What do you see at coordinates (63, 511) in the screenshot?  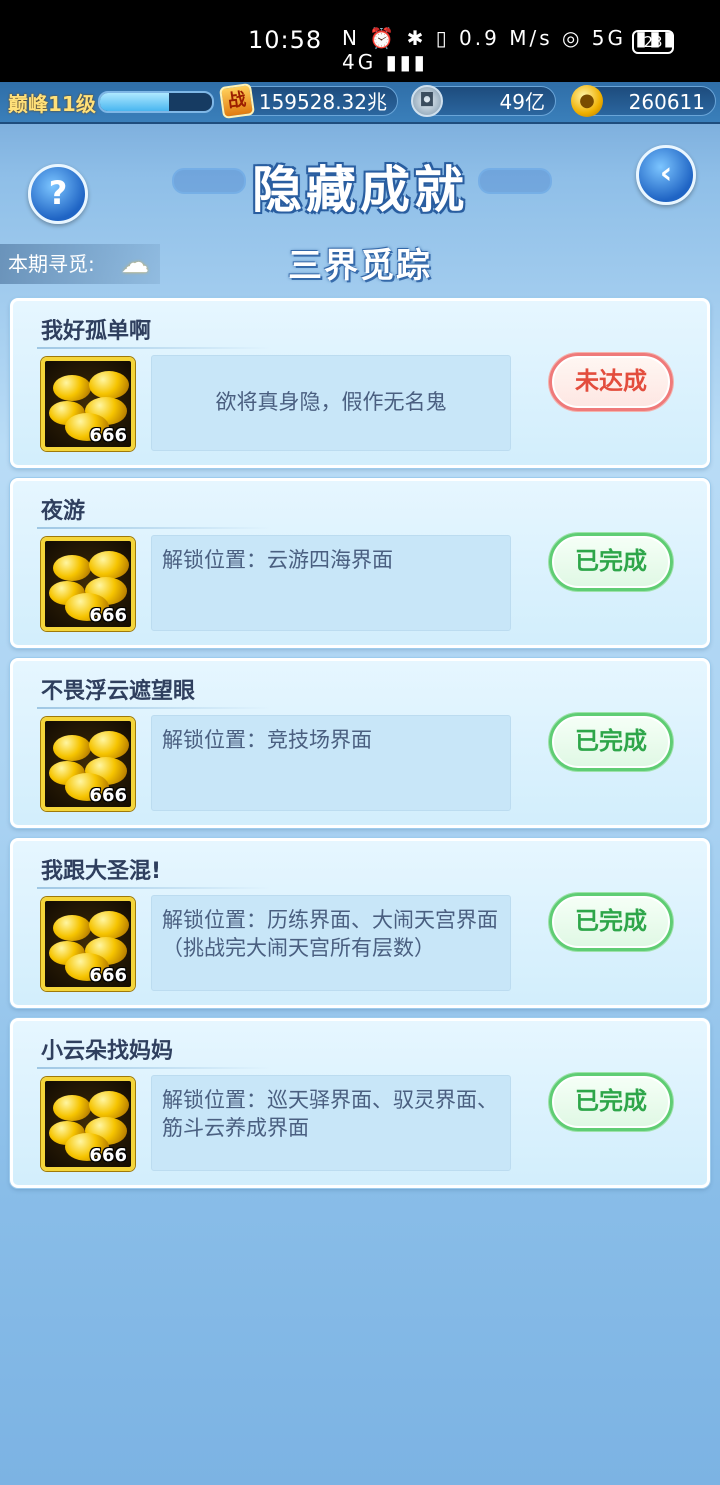 I see `achievement-name: 夜游` at bounding box center [63, 511].